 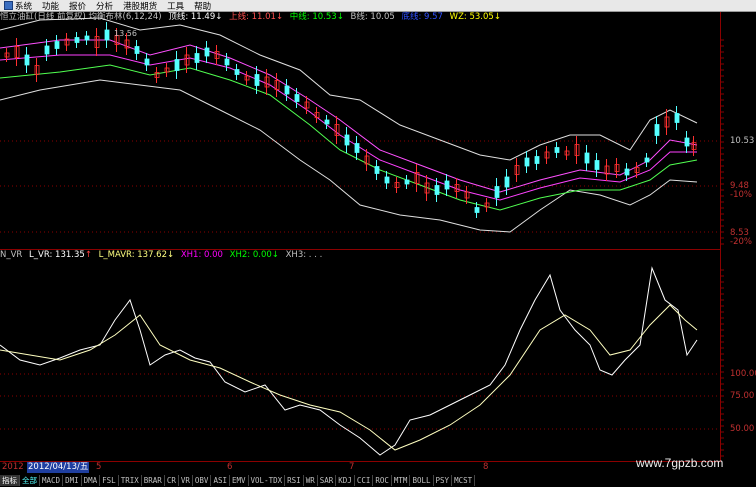 What do you see at coordinates (186, 480) in the screenshot?
I see `tab-vr: VR` at bounding box center [186, 480].